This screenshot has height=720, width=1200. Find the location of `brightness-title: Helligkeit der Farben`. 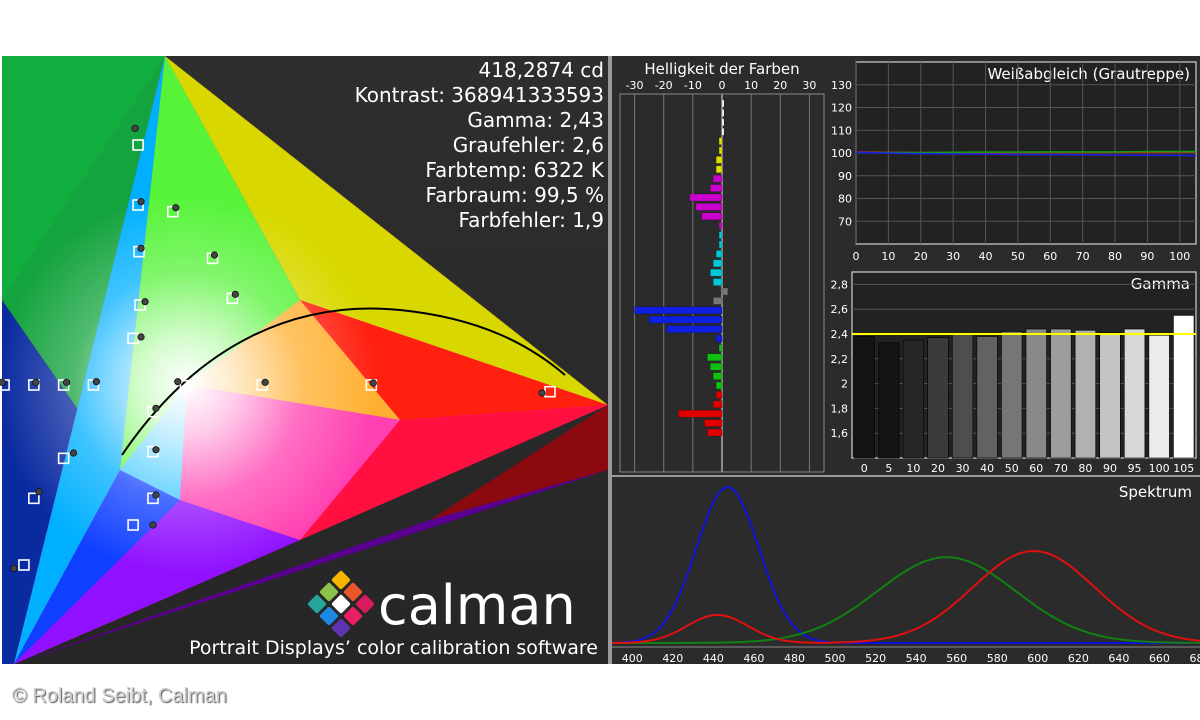

brightness-title: Helligkeit der Farben is located at coordinates (721, 69).